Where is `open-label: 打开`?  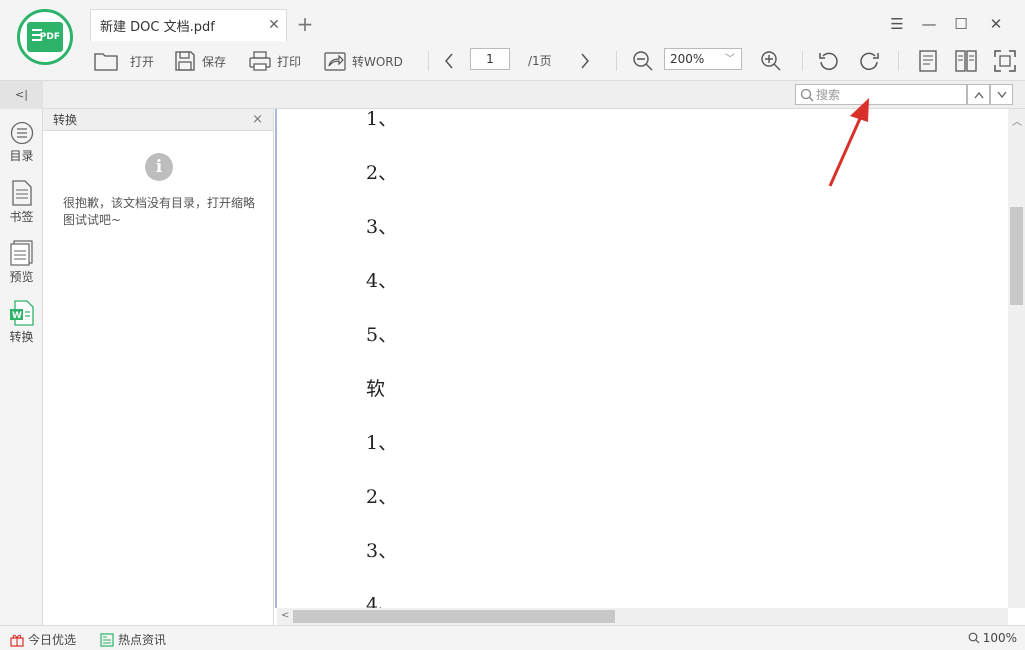
open-label: 打开 is located at coordinates (142, 61).